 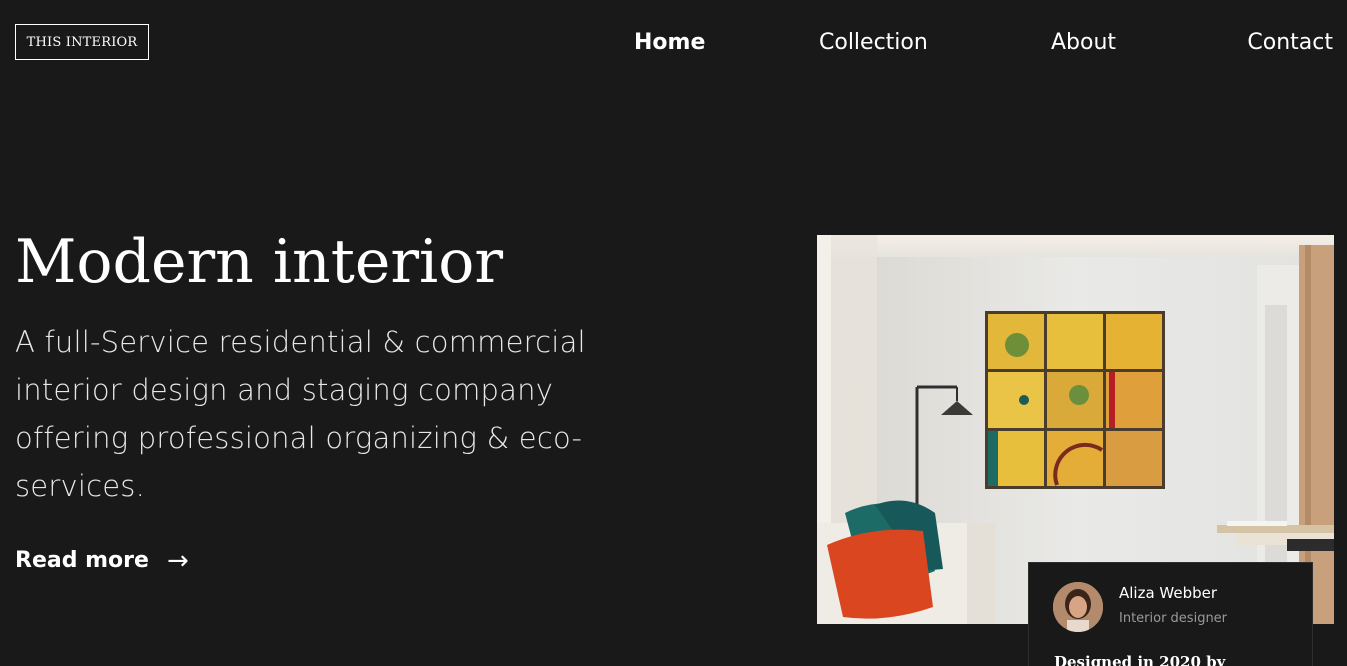 I want to click on main-nav: Home Collection About Contact, so click(x=673, y=43).